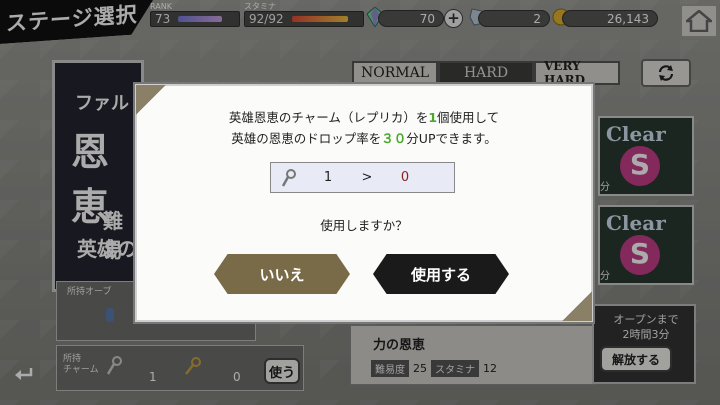 This screenshot has width=720, height=405. I want to click on no-button: いいえ, so click(282, 274).